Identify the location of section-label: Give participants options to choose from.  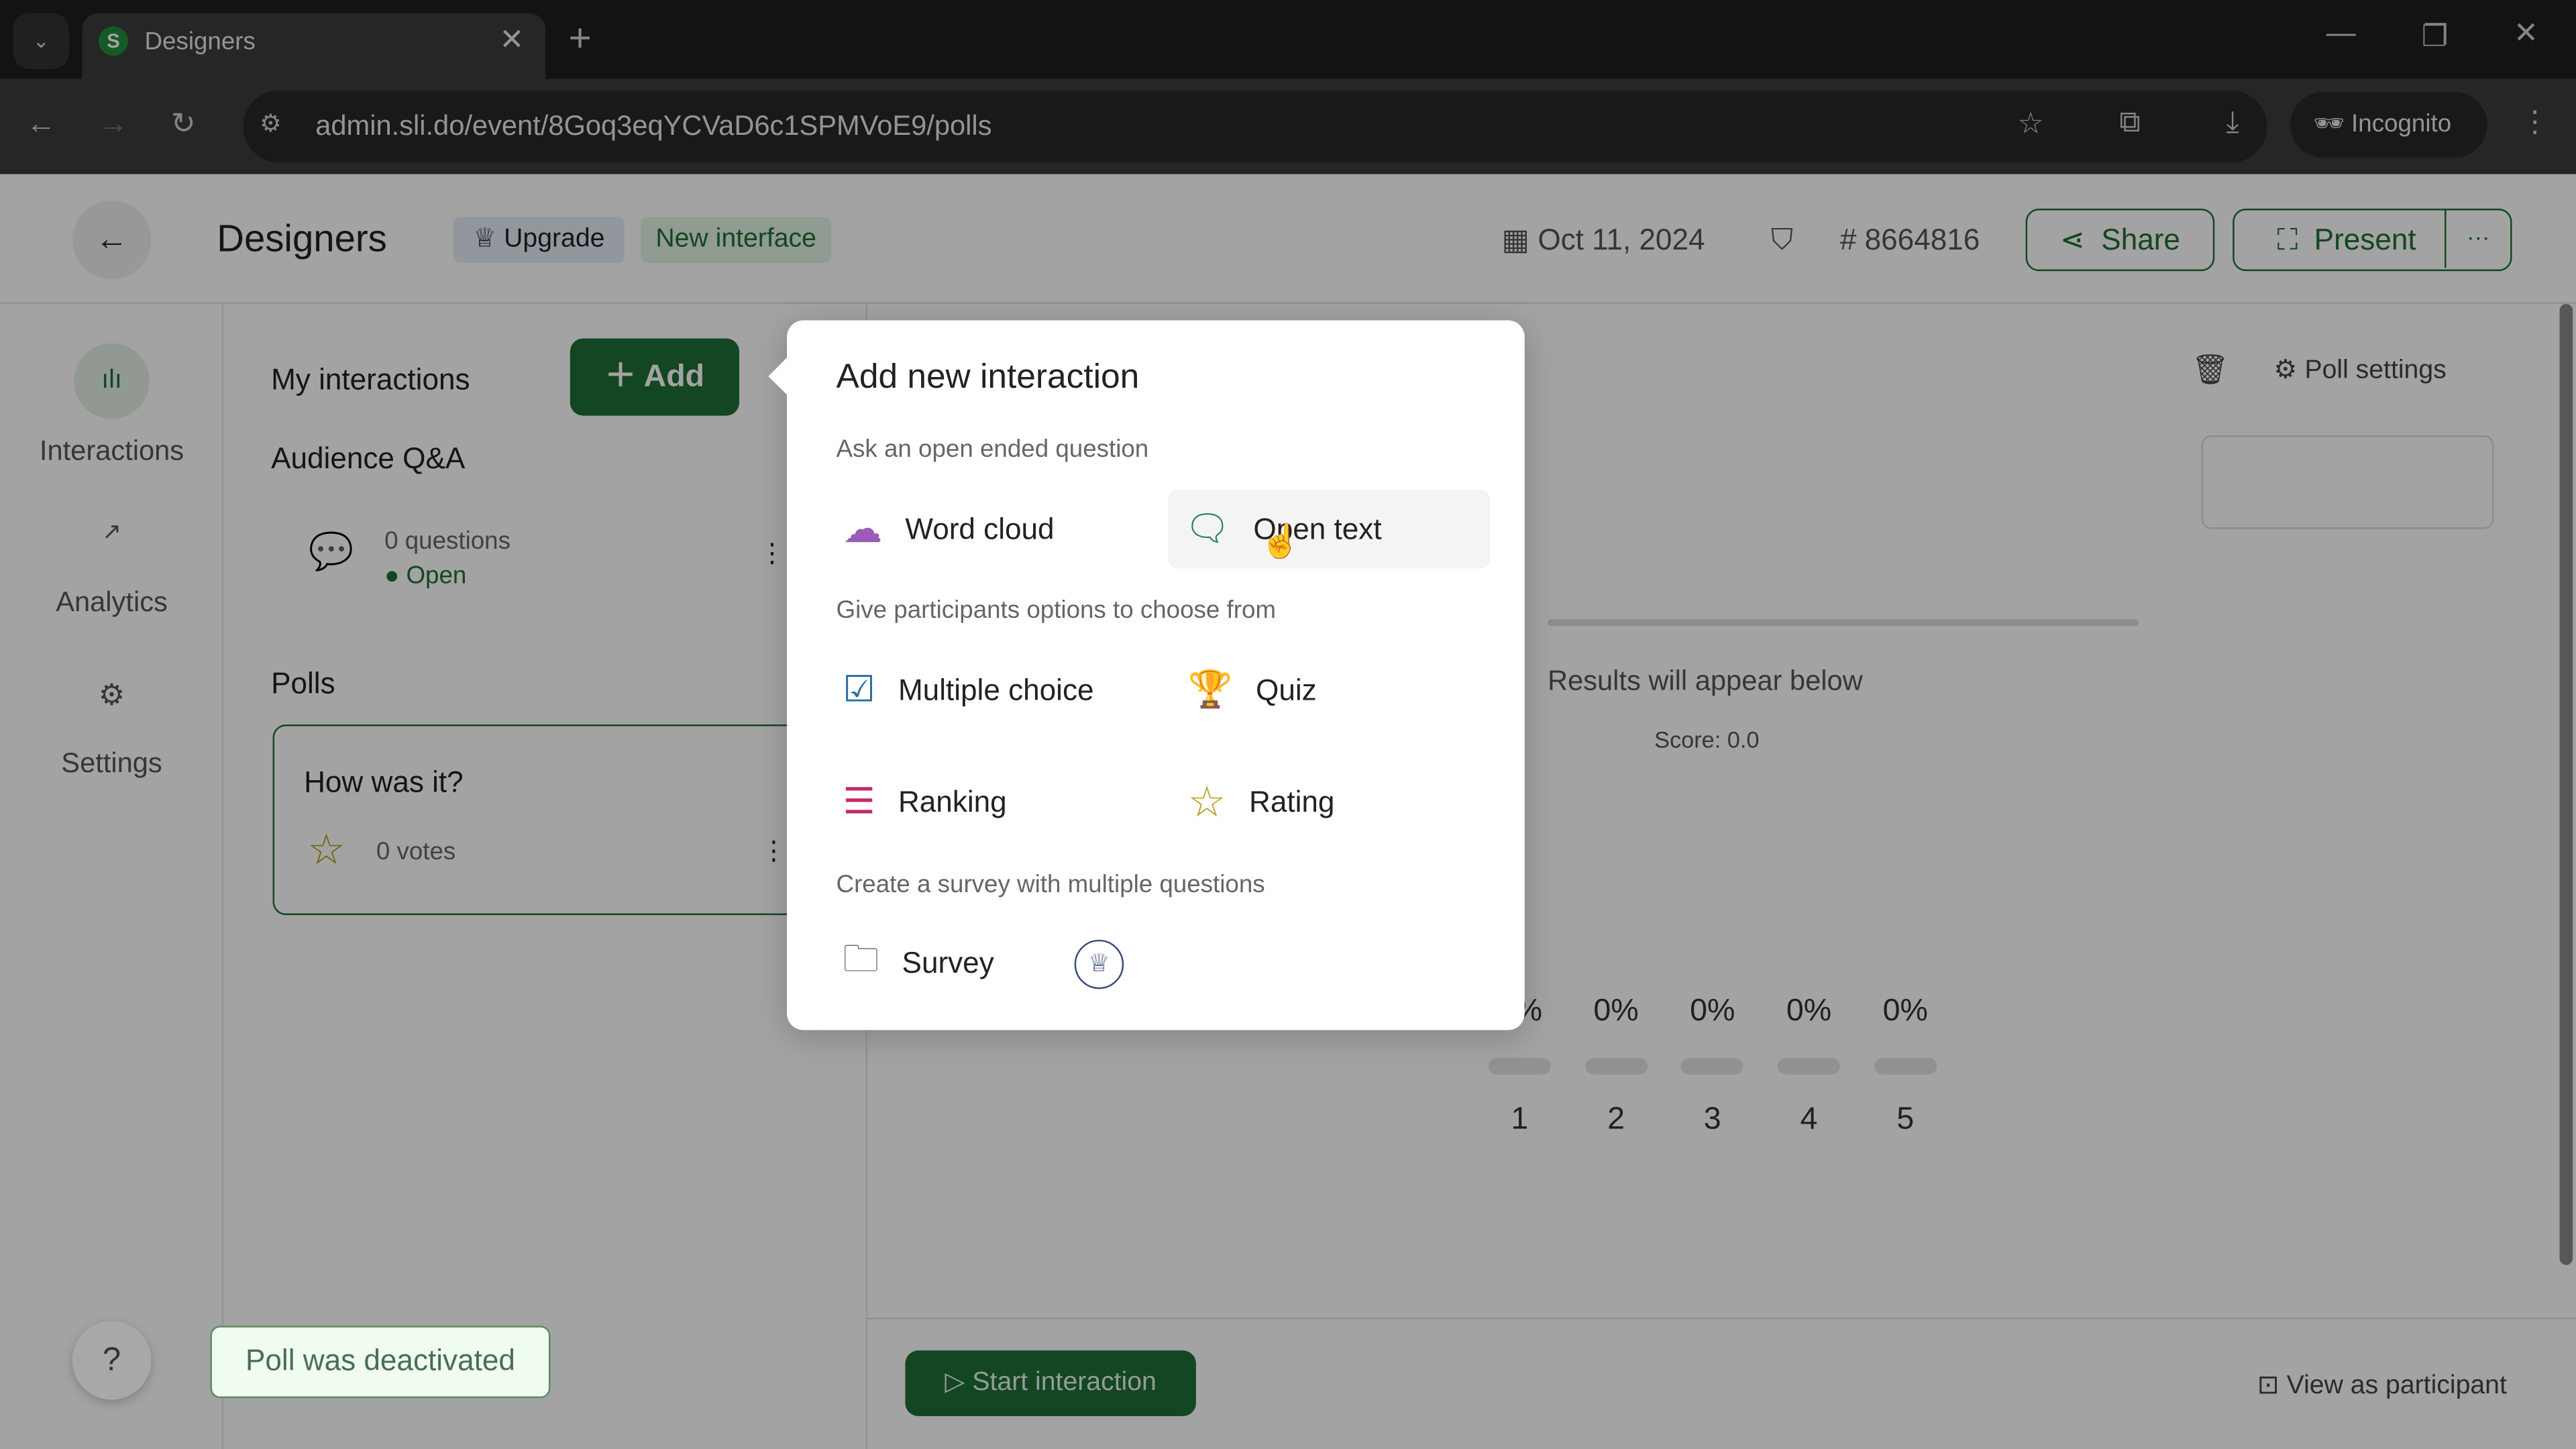
(1056, 610).